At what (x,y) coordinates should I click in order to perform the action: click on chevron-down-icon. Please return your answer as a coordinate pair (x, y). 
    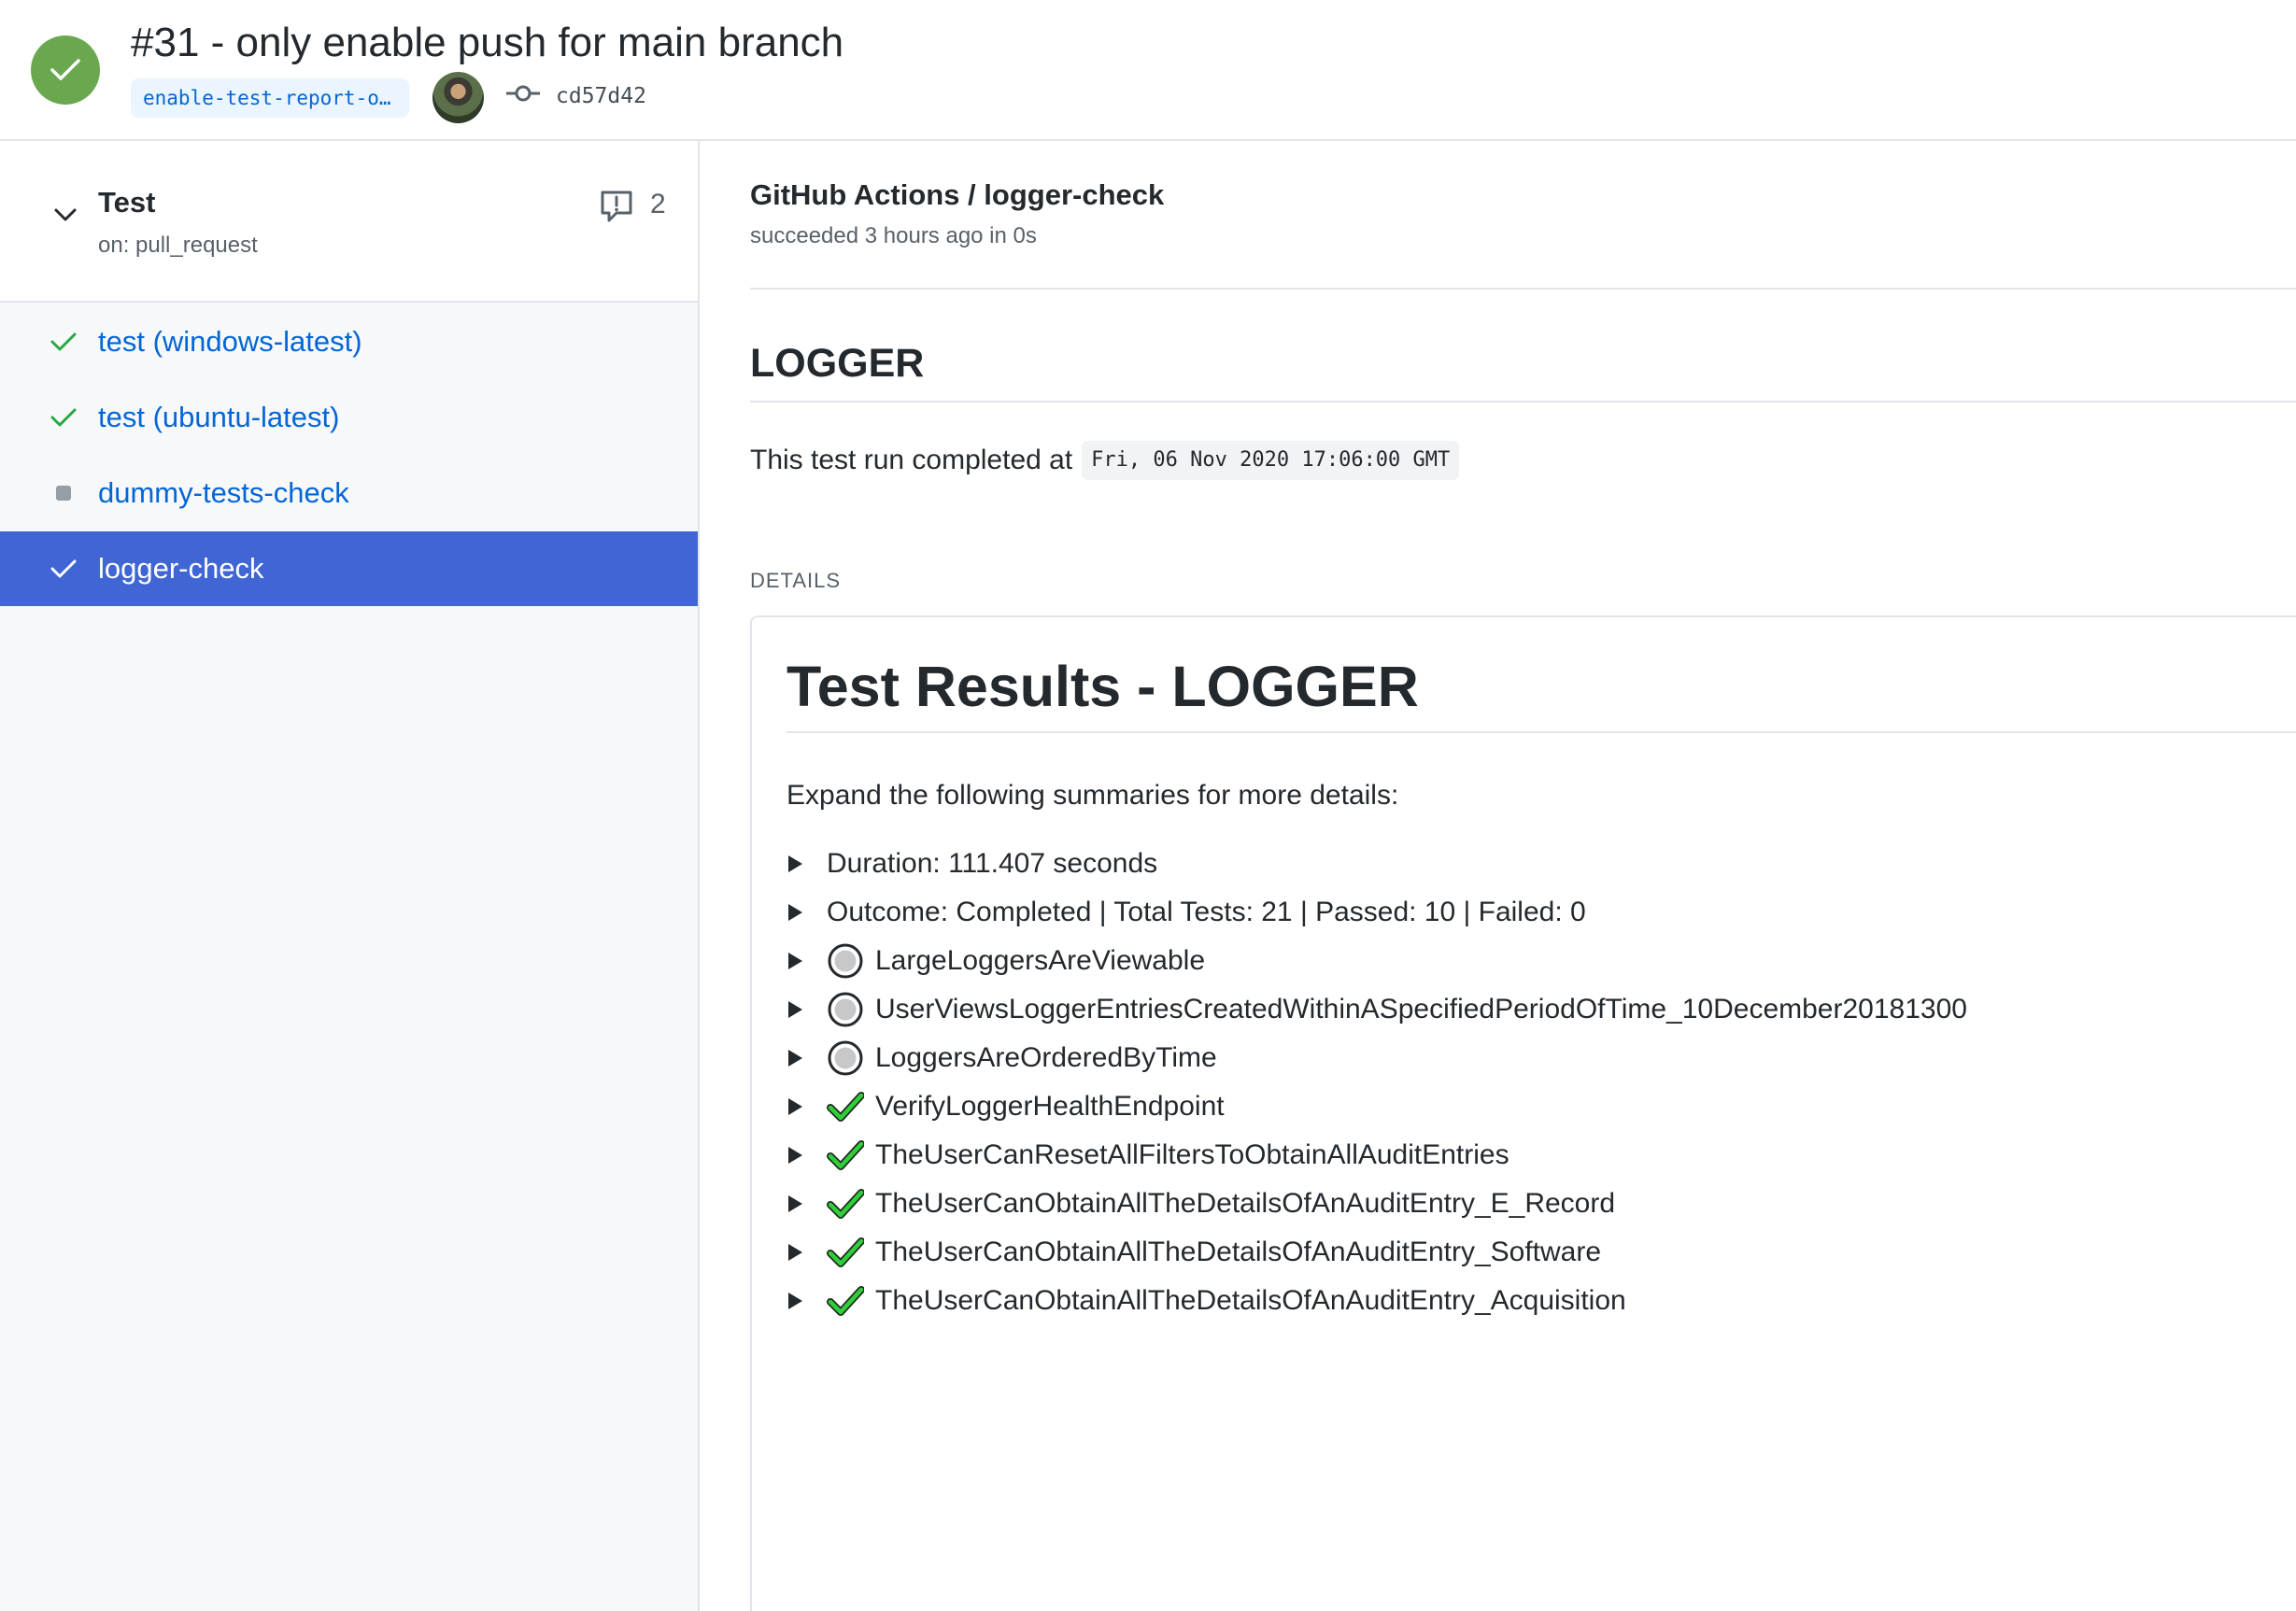
    Looking at the image, I should click on (65, 215).